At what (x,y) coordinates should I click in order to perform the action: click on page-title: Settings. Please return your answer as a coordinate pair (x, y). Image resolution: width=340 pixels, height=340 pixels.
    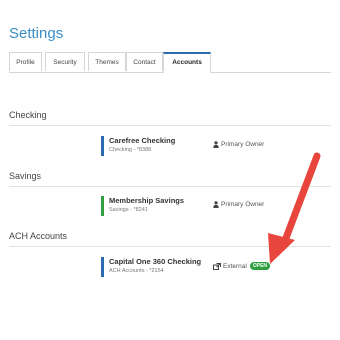
    Looking at the image, I should click on (36, 33).